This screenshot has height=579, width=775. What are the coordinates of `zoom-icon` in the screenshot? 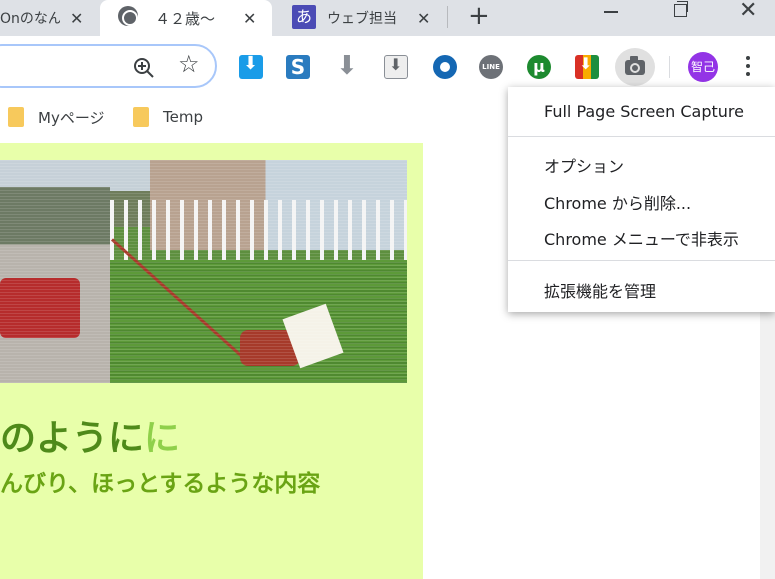 It's located at (144, 68).